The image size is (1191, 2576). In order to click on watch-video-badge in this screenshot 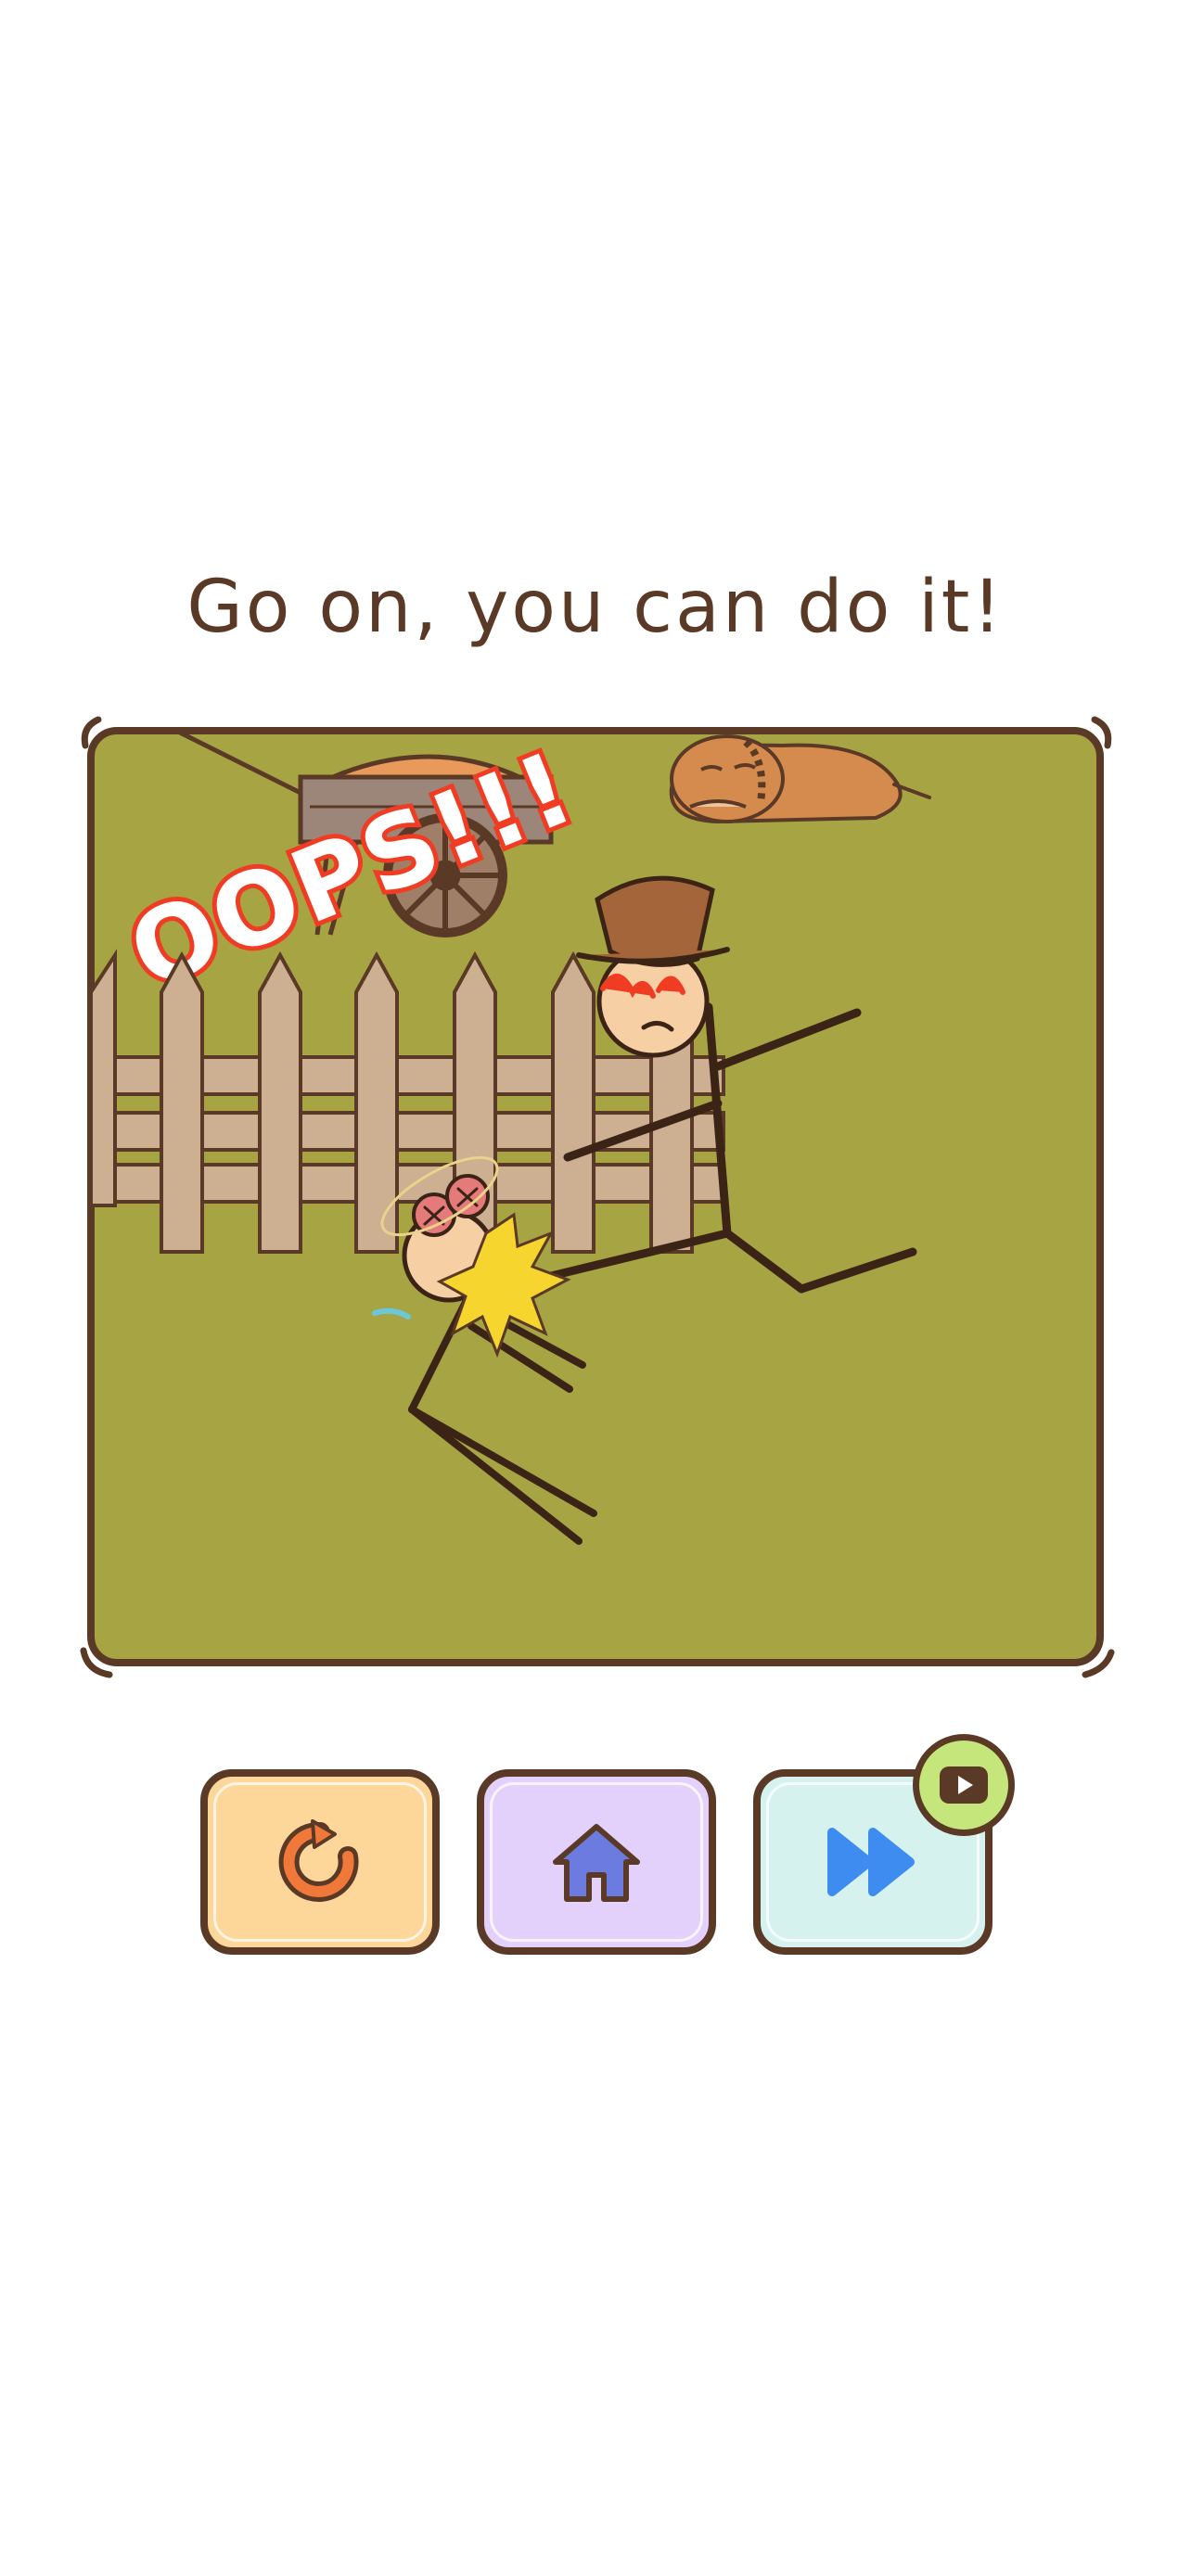, I will do `click(964, 1785)`.